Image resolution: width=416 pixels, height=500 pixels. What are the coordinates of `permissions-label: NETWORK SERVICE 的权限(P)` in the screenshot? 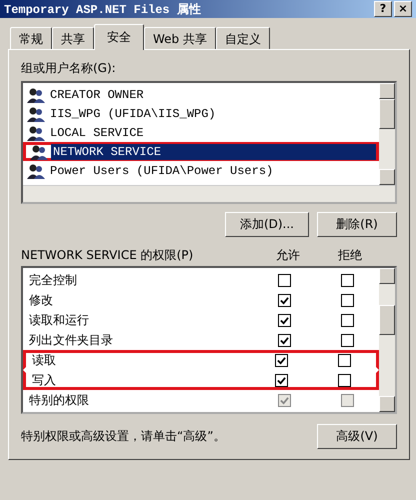 It's located at (107, 255).